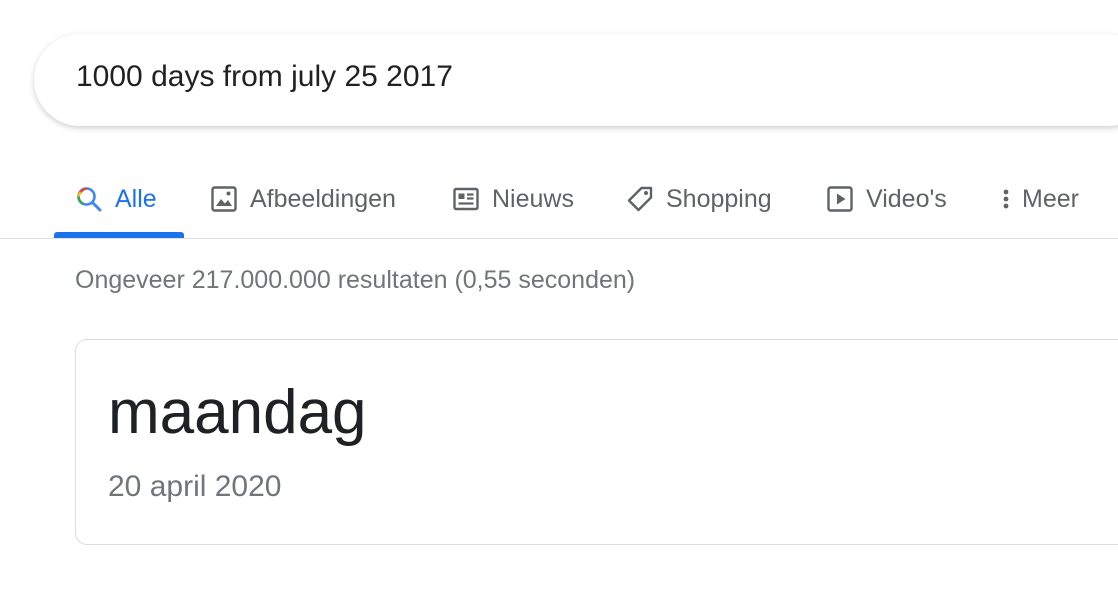 This screenshot has height=594, width=1118. What do you see at coordinates (640, 199) in the screenshot?
I see `tag-icon` at bounding box center [640, 199].